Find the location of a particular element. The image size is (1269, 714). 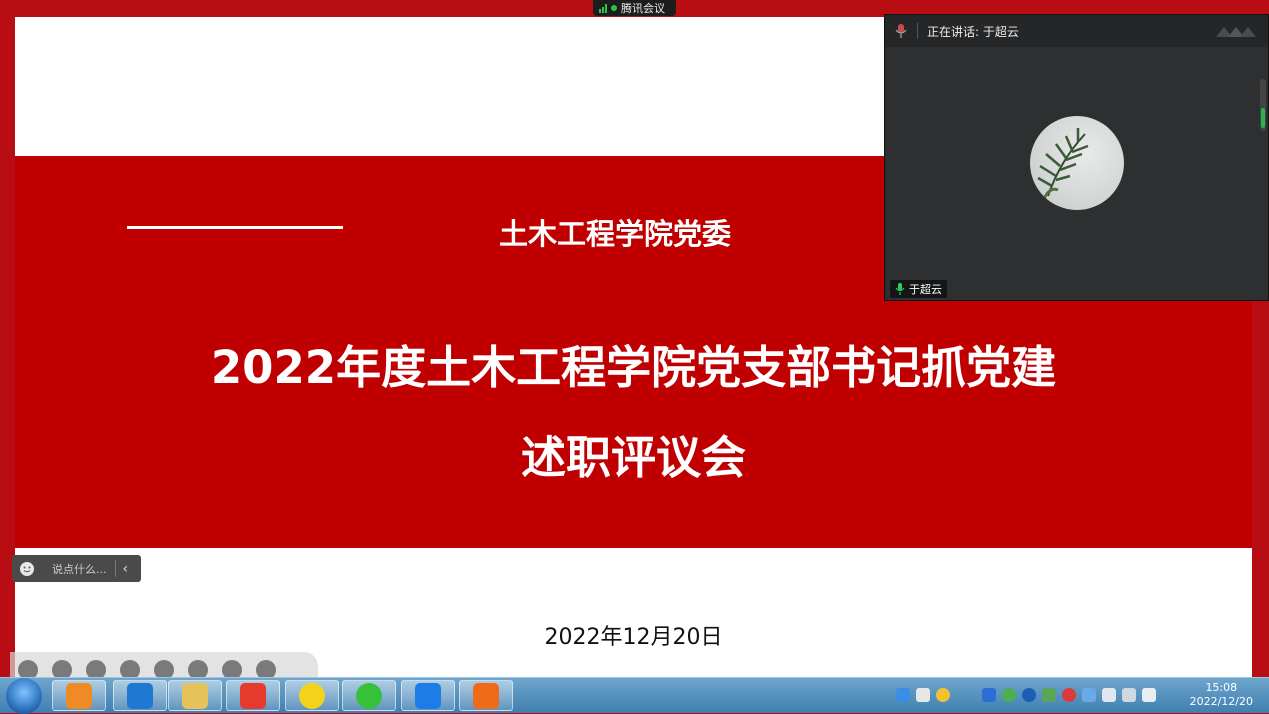

bluetooth-icon is located at coordinates (1029, 695).